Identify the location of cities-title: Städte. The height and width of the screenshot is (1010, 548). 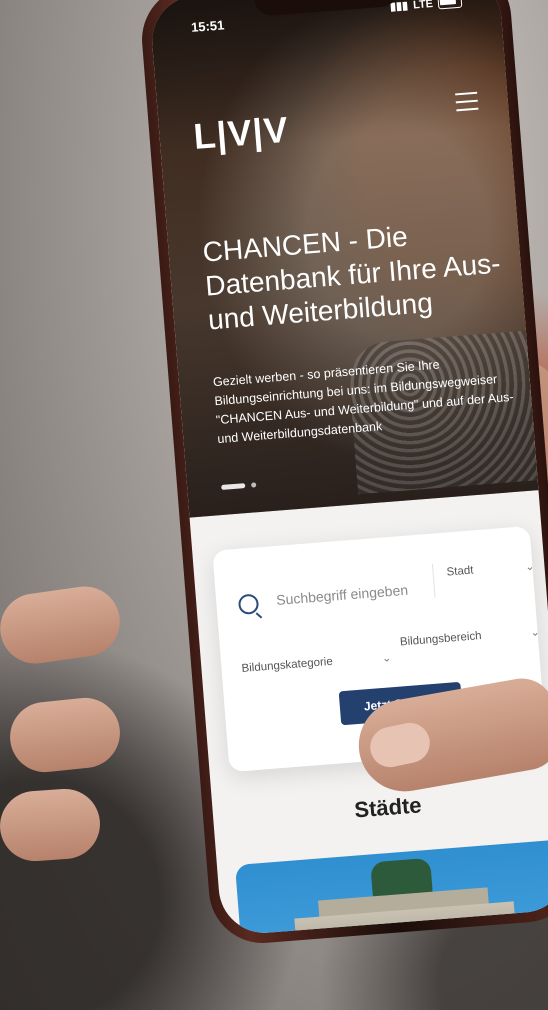
(388, 807).